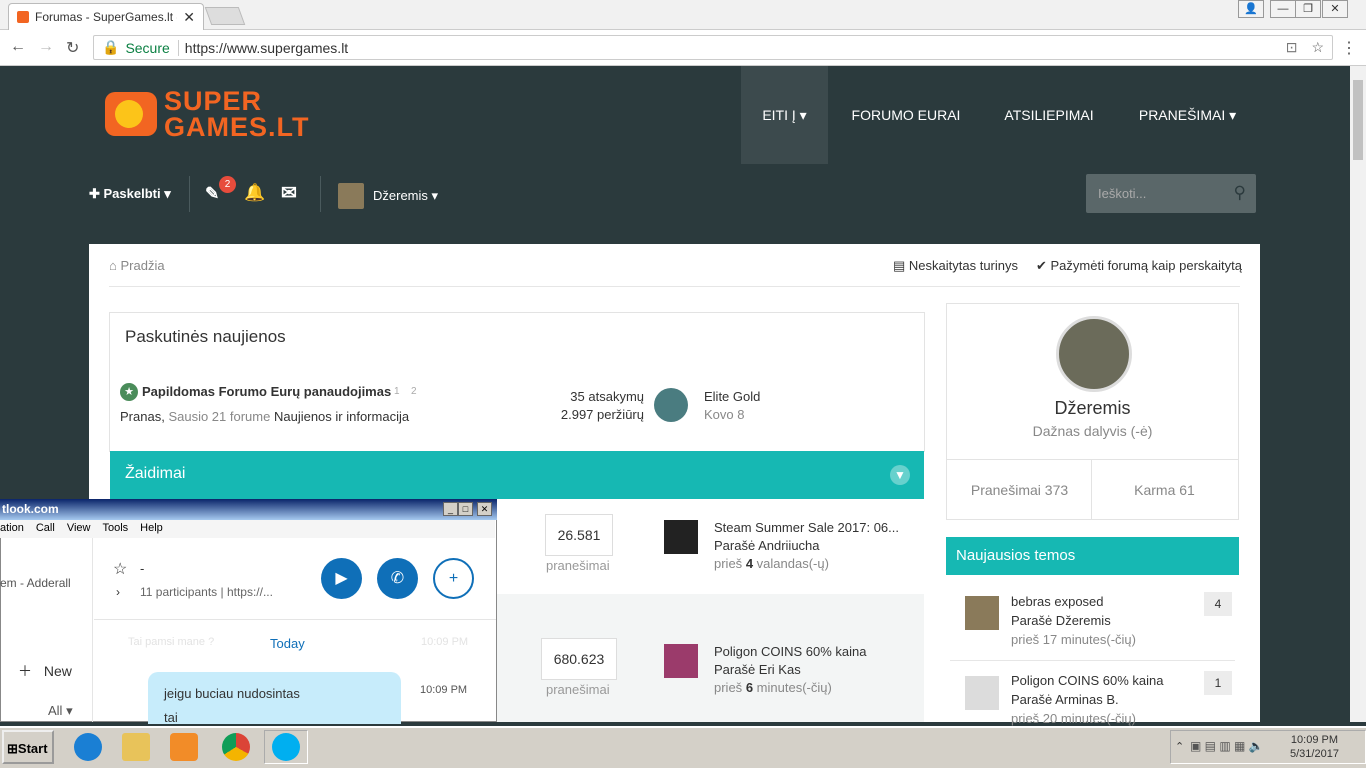 The image size is (1366, 768). I want to click on forum-link: Naujienos ir informacija, so click(341, 416).